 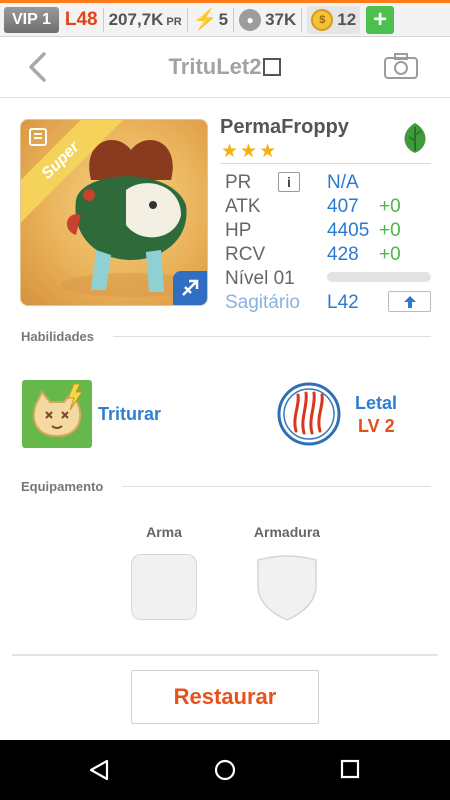 I want to click on book-icon, so click(x=38, y=137).